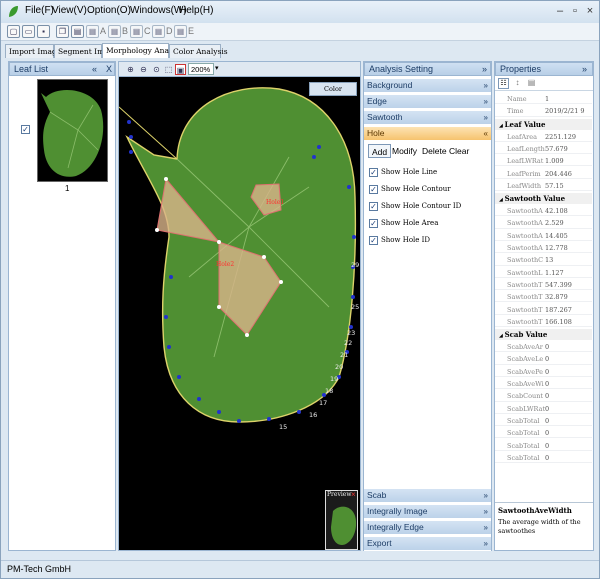 The height and width of the screenshot is (579, 600). Describe the element at coordinates (427, 512) in the screenshot. I see `section-integrally-image: Integrally Image »` at that location.